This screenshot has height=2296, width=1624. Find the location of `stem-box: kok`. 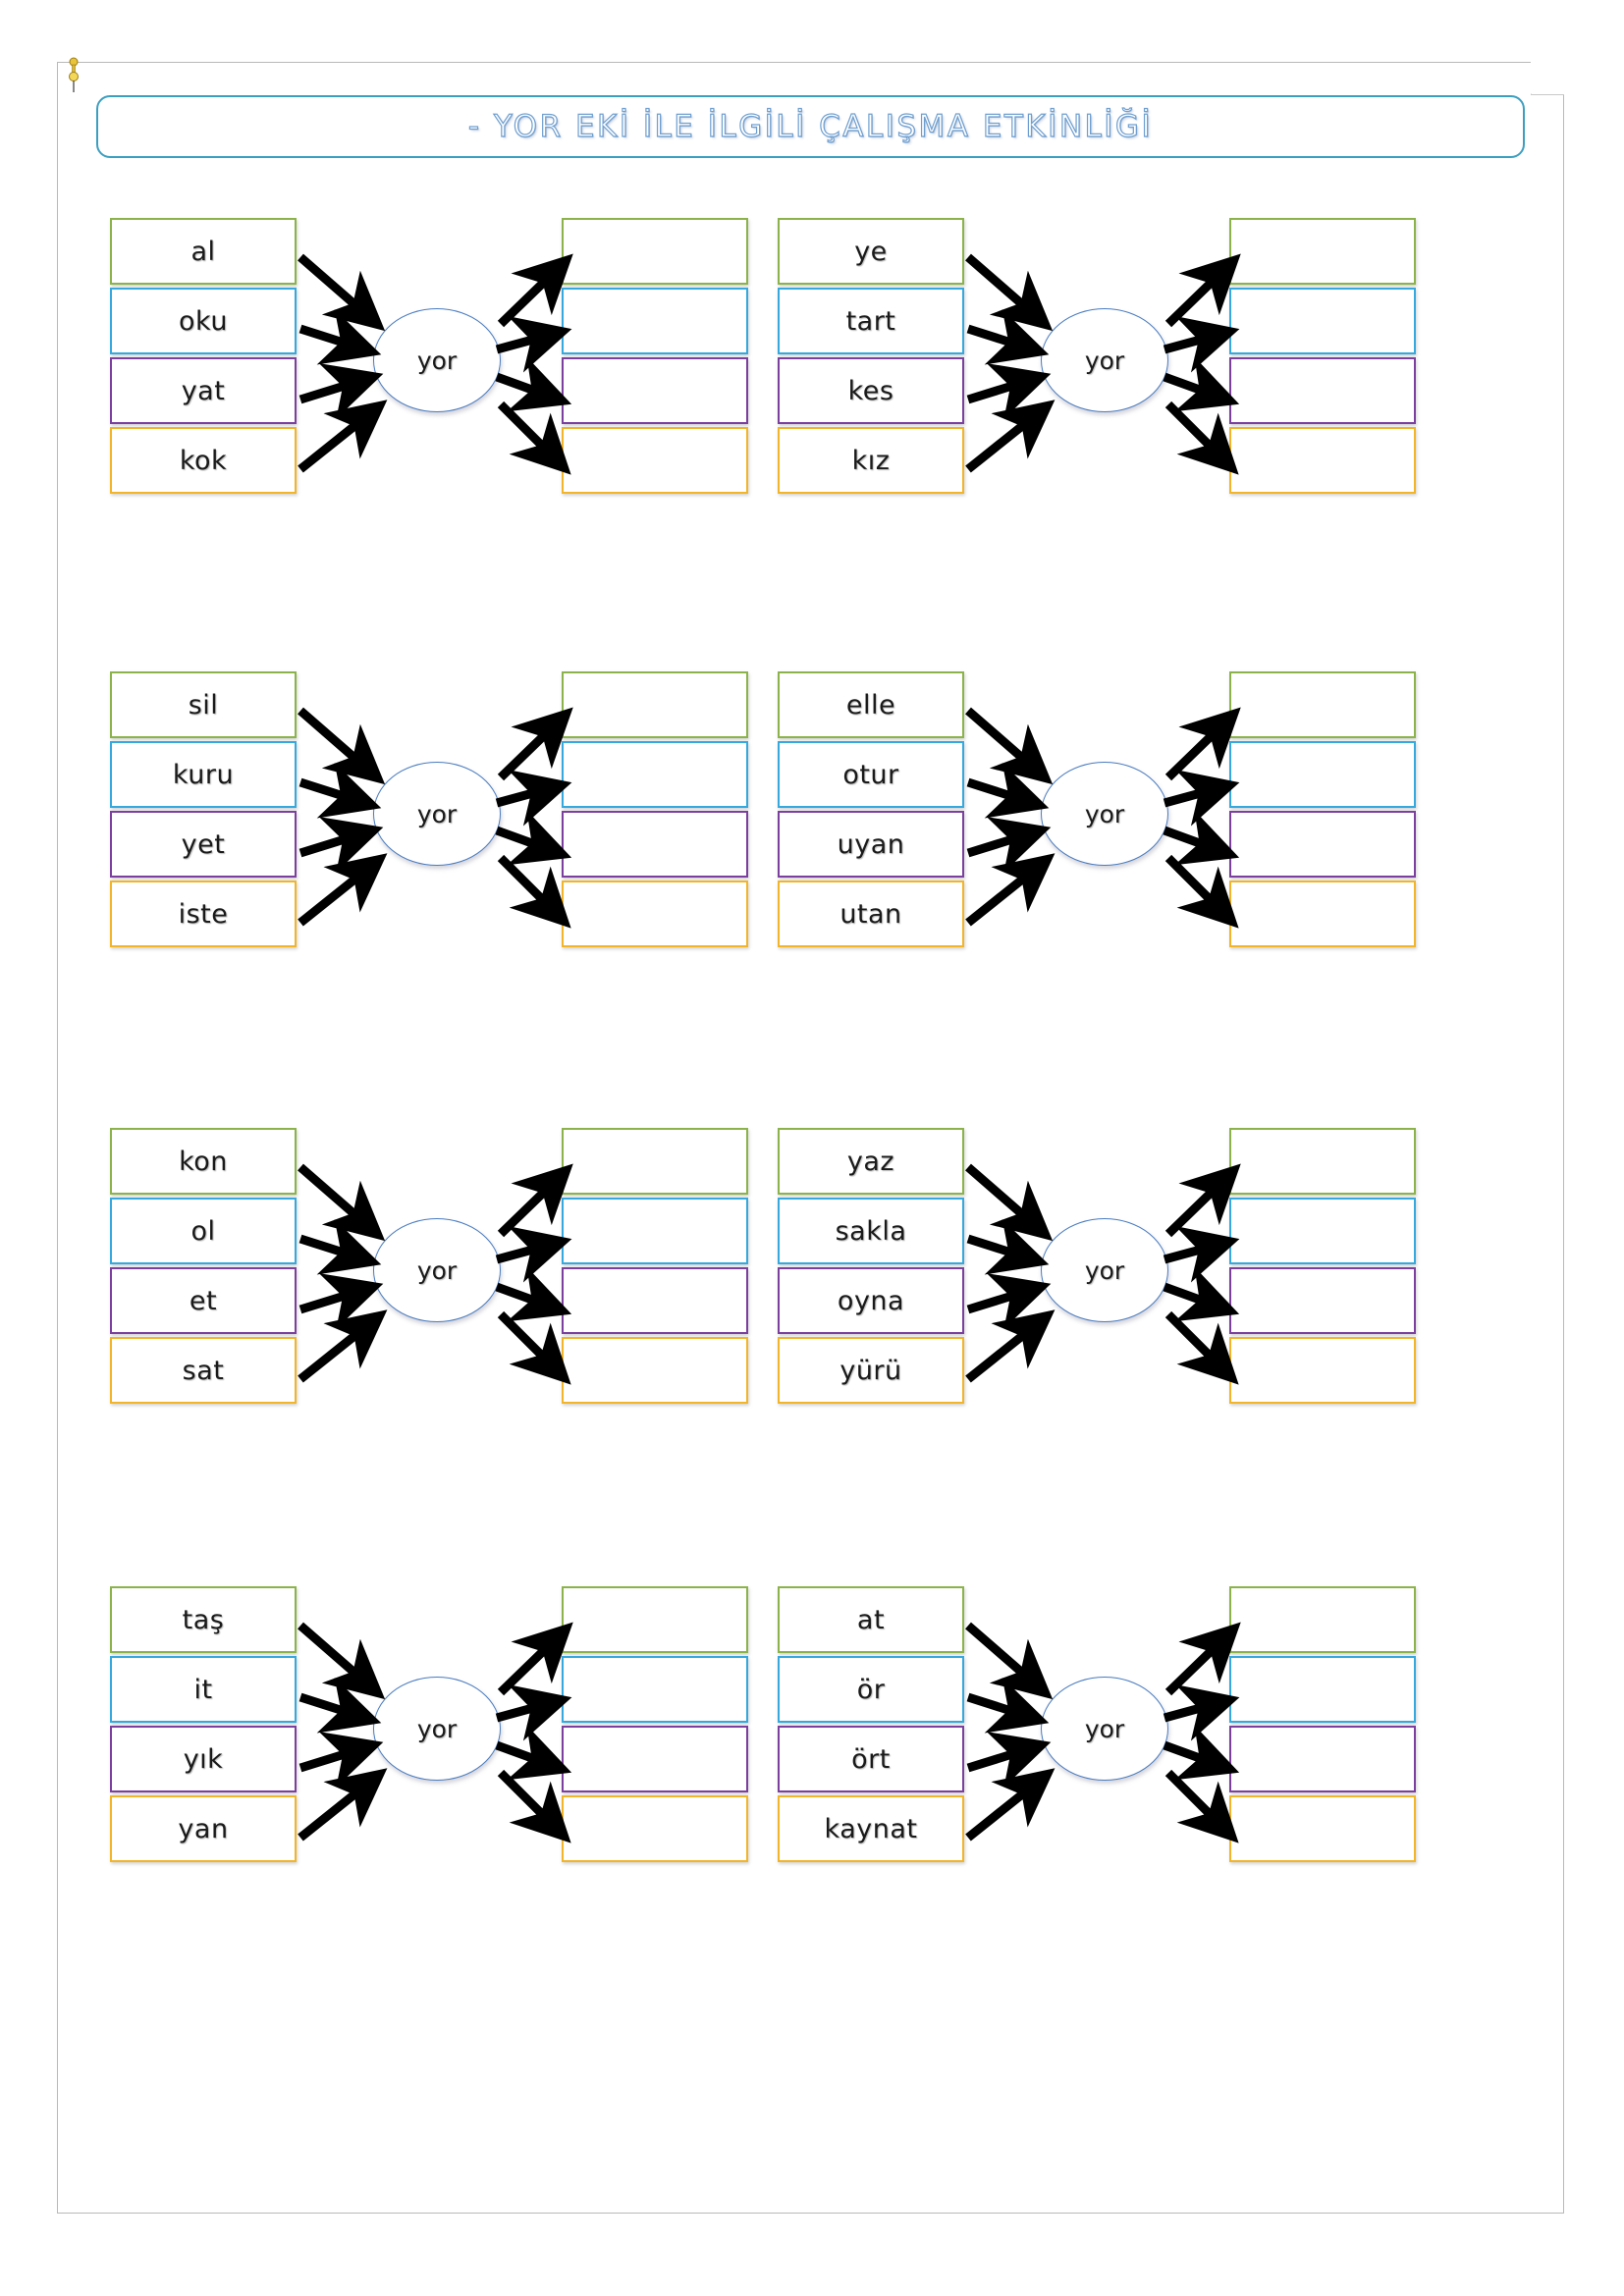

stem-box: kok is located at coordinates (203, 460).